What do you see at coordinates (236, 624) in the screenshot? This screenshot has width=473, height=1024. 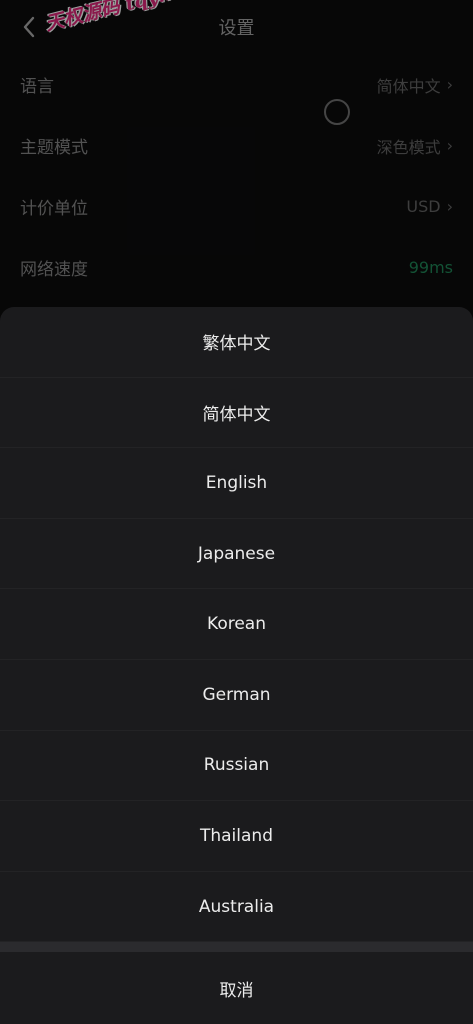 I see `language-option-korean: Korean` at bounding box center [236, 624].